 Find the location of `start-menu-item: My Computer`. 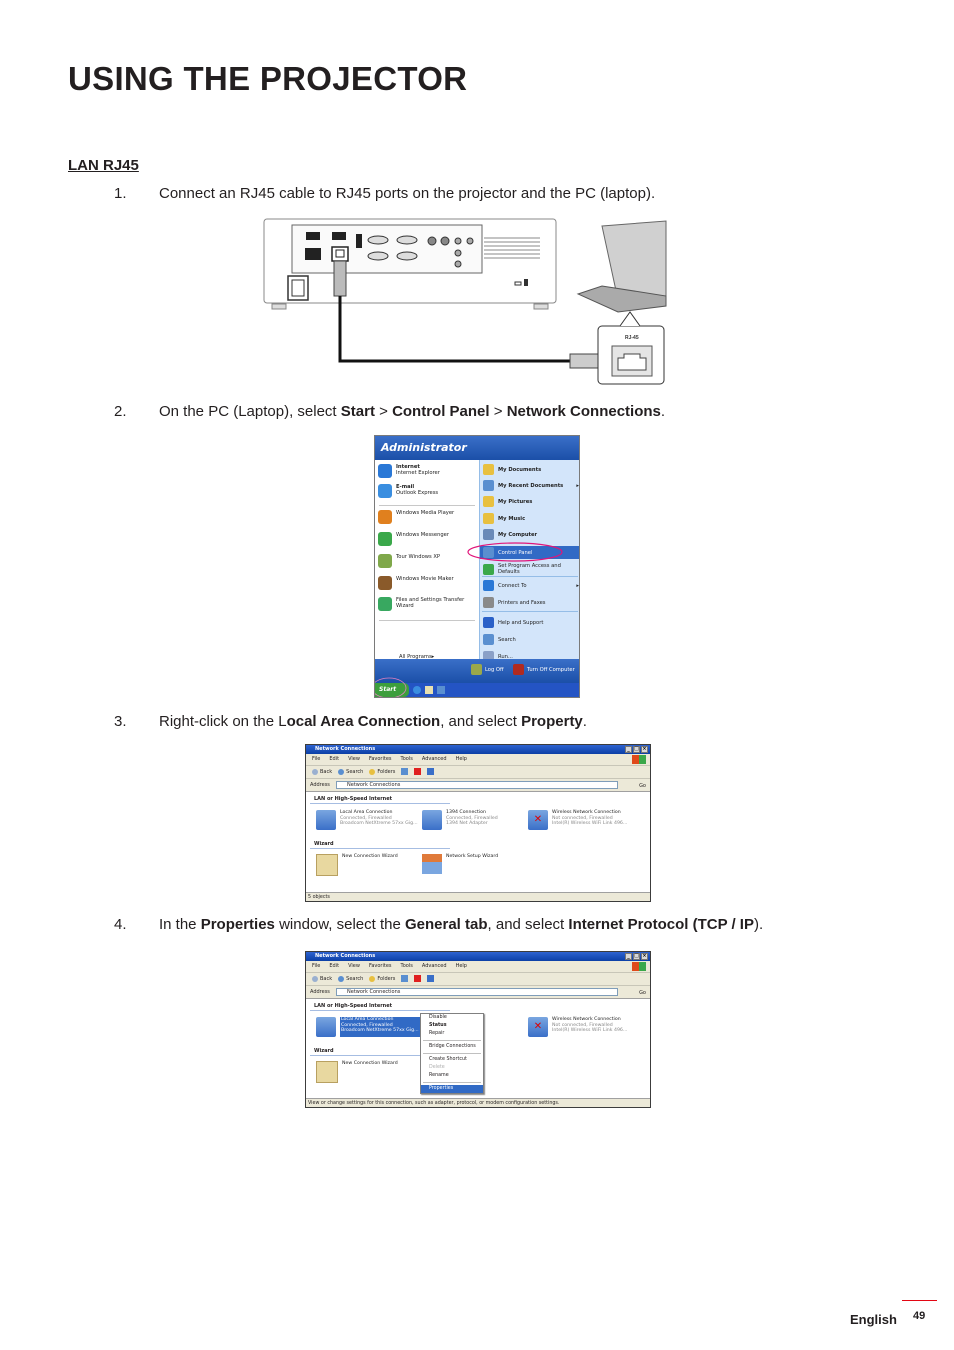

start-menu-item: My Computer is located at coordinates (531, 534).